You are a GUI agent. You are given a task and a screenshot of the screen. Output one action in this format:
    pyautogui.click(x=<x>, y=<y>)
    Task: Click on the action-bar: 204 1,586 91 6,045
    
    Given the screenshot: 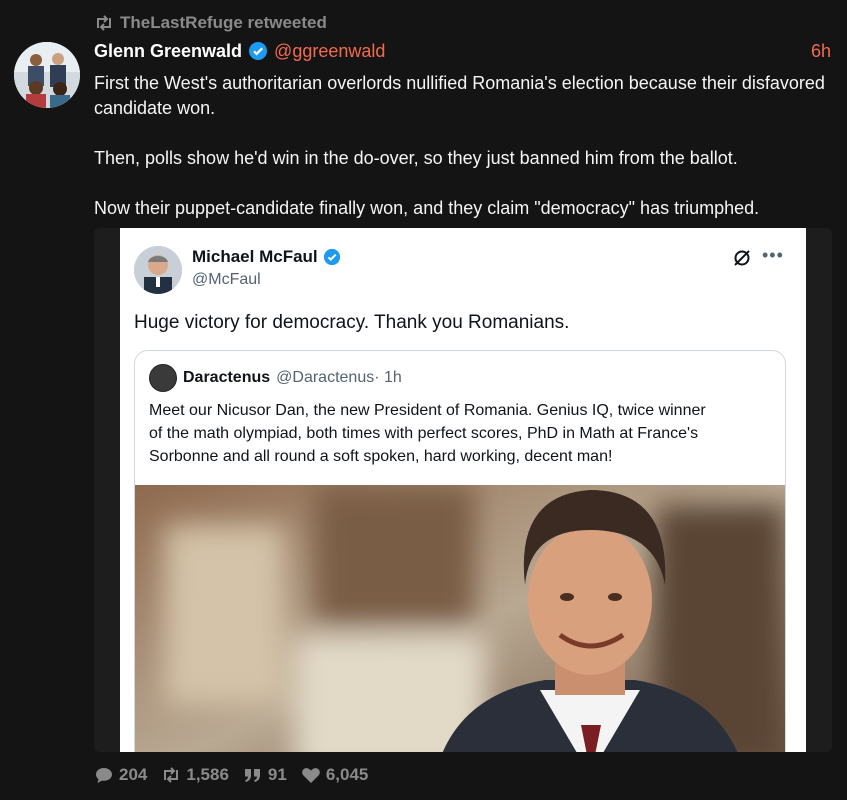 What is the action you would take?
    pyautogui.click(x=231, y=775)
    